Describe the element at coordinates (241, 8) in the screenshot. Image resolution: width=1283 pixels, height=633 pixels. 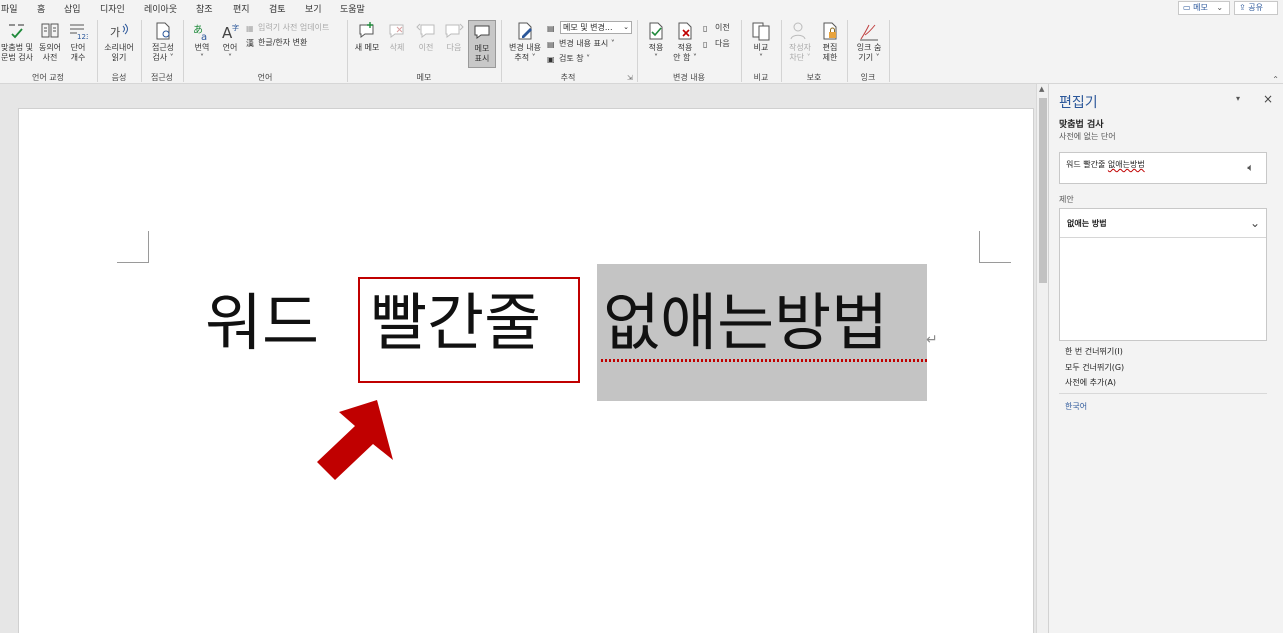
I see `tab-mailings: 편지` at that location.